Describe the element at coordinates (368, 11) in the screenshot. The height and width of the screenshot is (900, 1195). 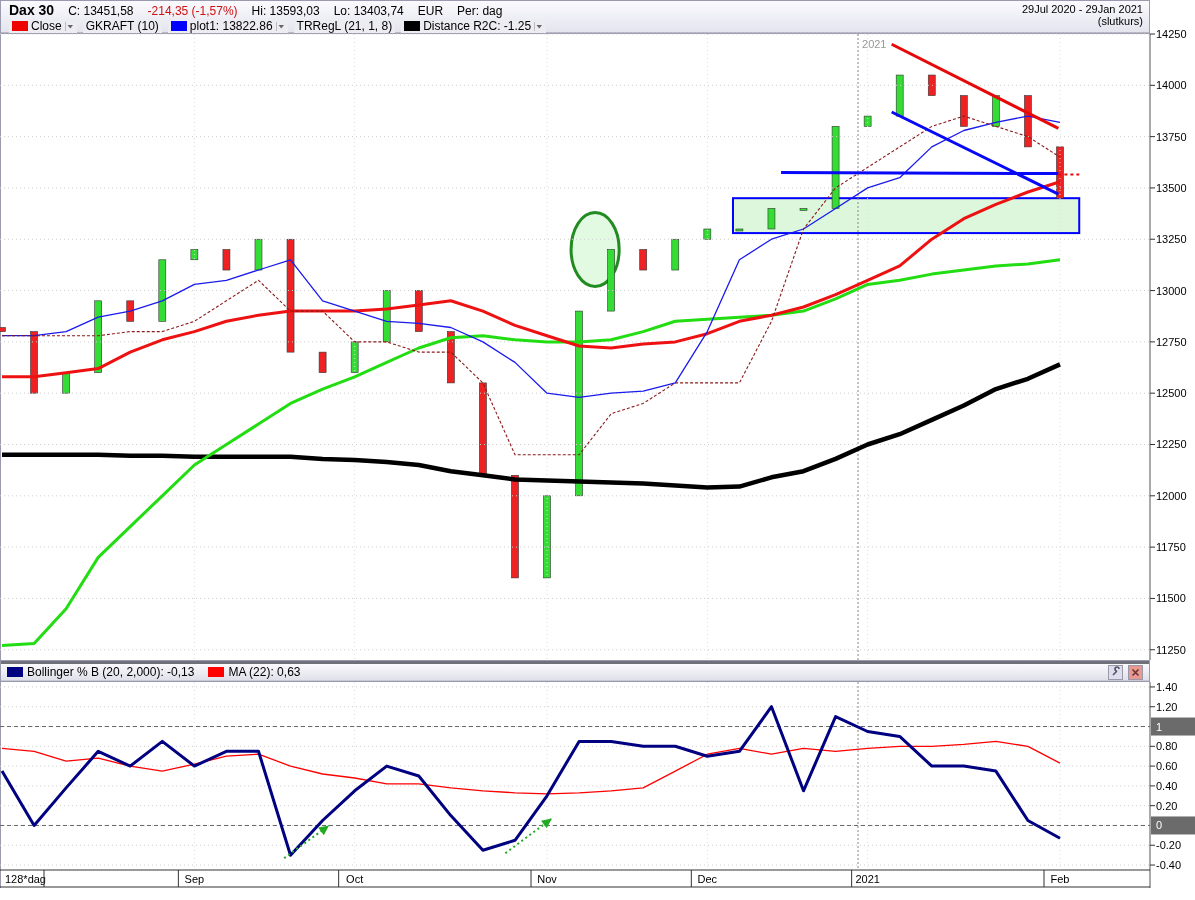
I see `quote-value: Lo: 13403,74` at that location.